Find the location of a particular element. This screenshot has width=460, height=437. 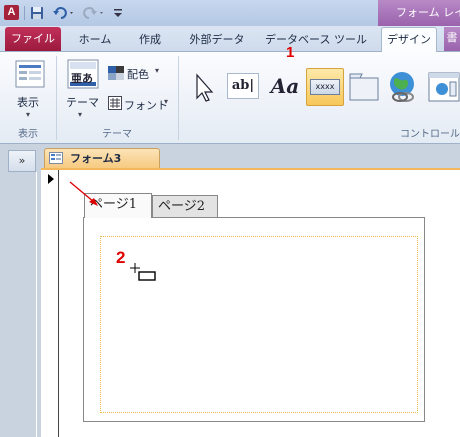

view-icon is located at coordinates (30, 74).